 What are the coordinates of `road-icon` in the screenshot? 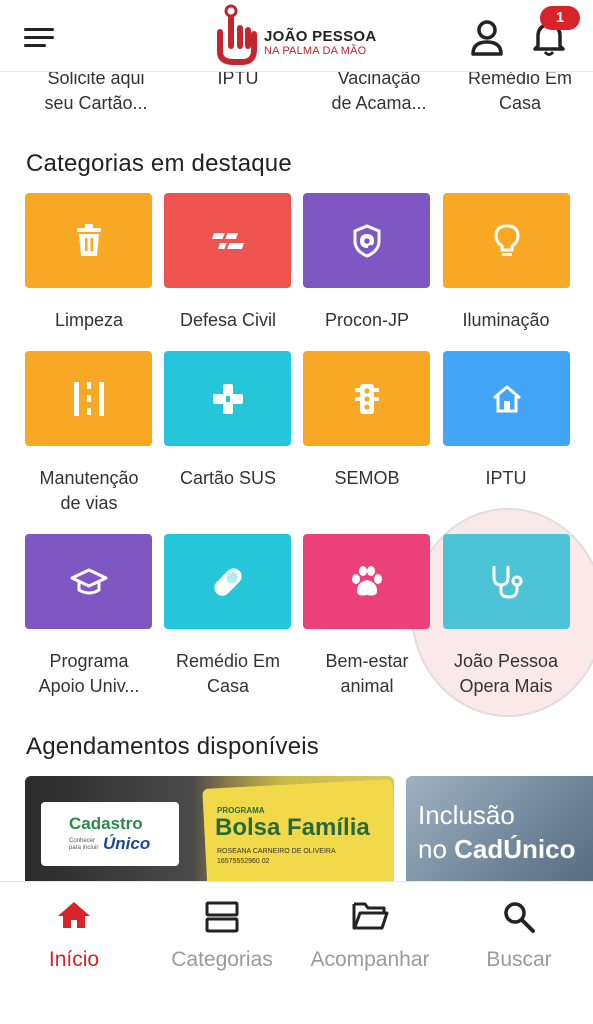 It's located at (88, 398).